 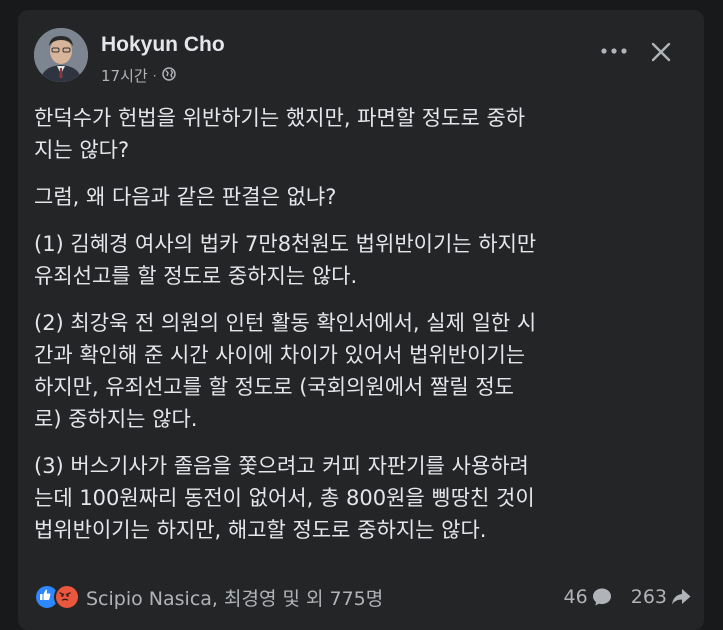 I want to click on more-dots-icon, so click(x=614, y=51).